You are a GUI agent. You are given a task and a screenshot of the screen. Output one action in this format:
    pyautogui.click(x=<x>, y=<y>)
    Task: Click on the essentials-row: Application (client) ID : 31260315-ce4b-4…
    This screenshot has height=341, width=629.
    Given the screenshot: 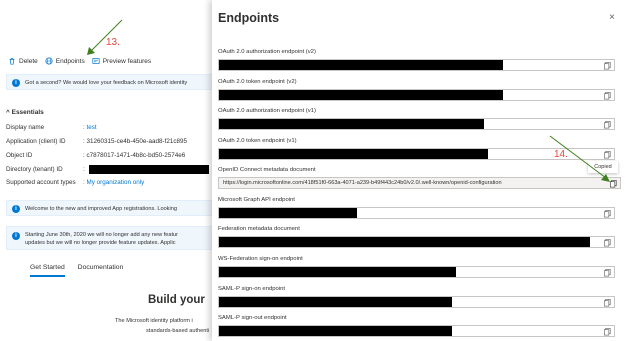 What is the action you would take?
    pyautogui.click(x=96, y=141)
    